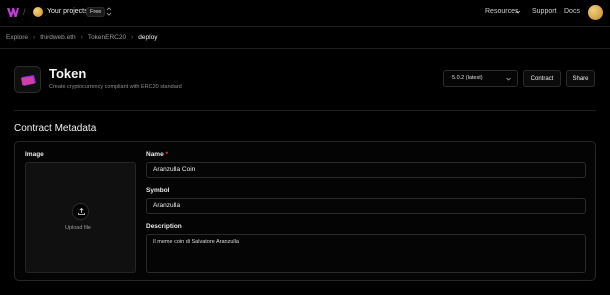 This screenshot has height=295, width=610. Describe the element at coordinates (96, 12) in the screenshot. I see `plan-badge: Free` at that location.